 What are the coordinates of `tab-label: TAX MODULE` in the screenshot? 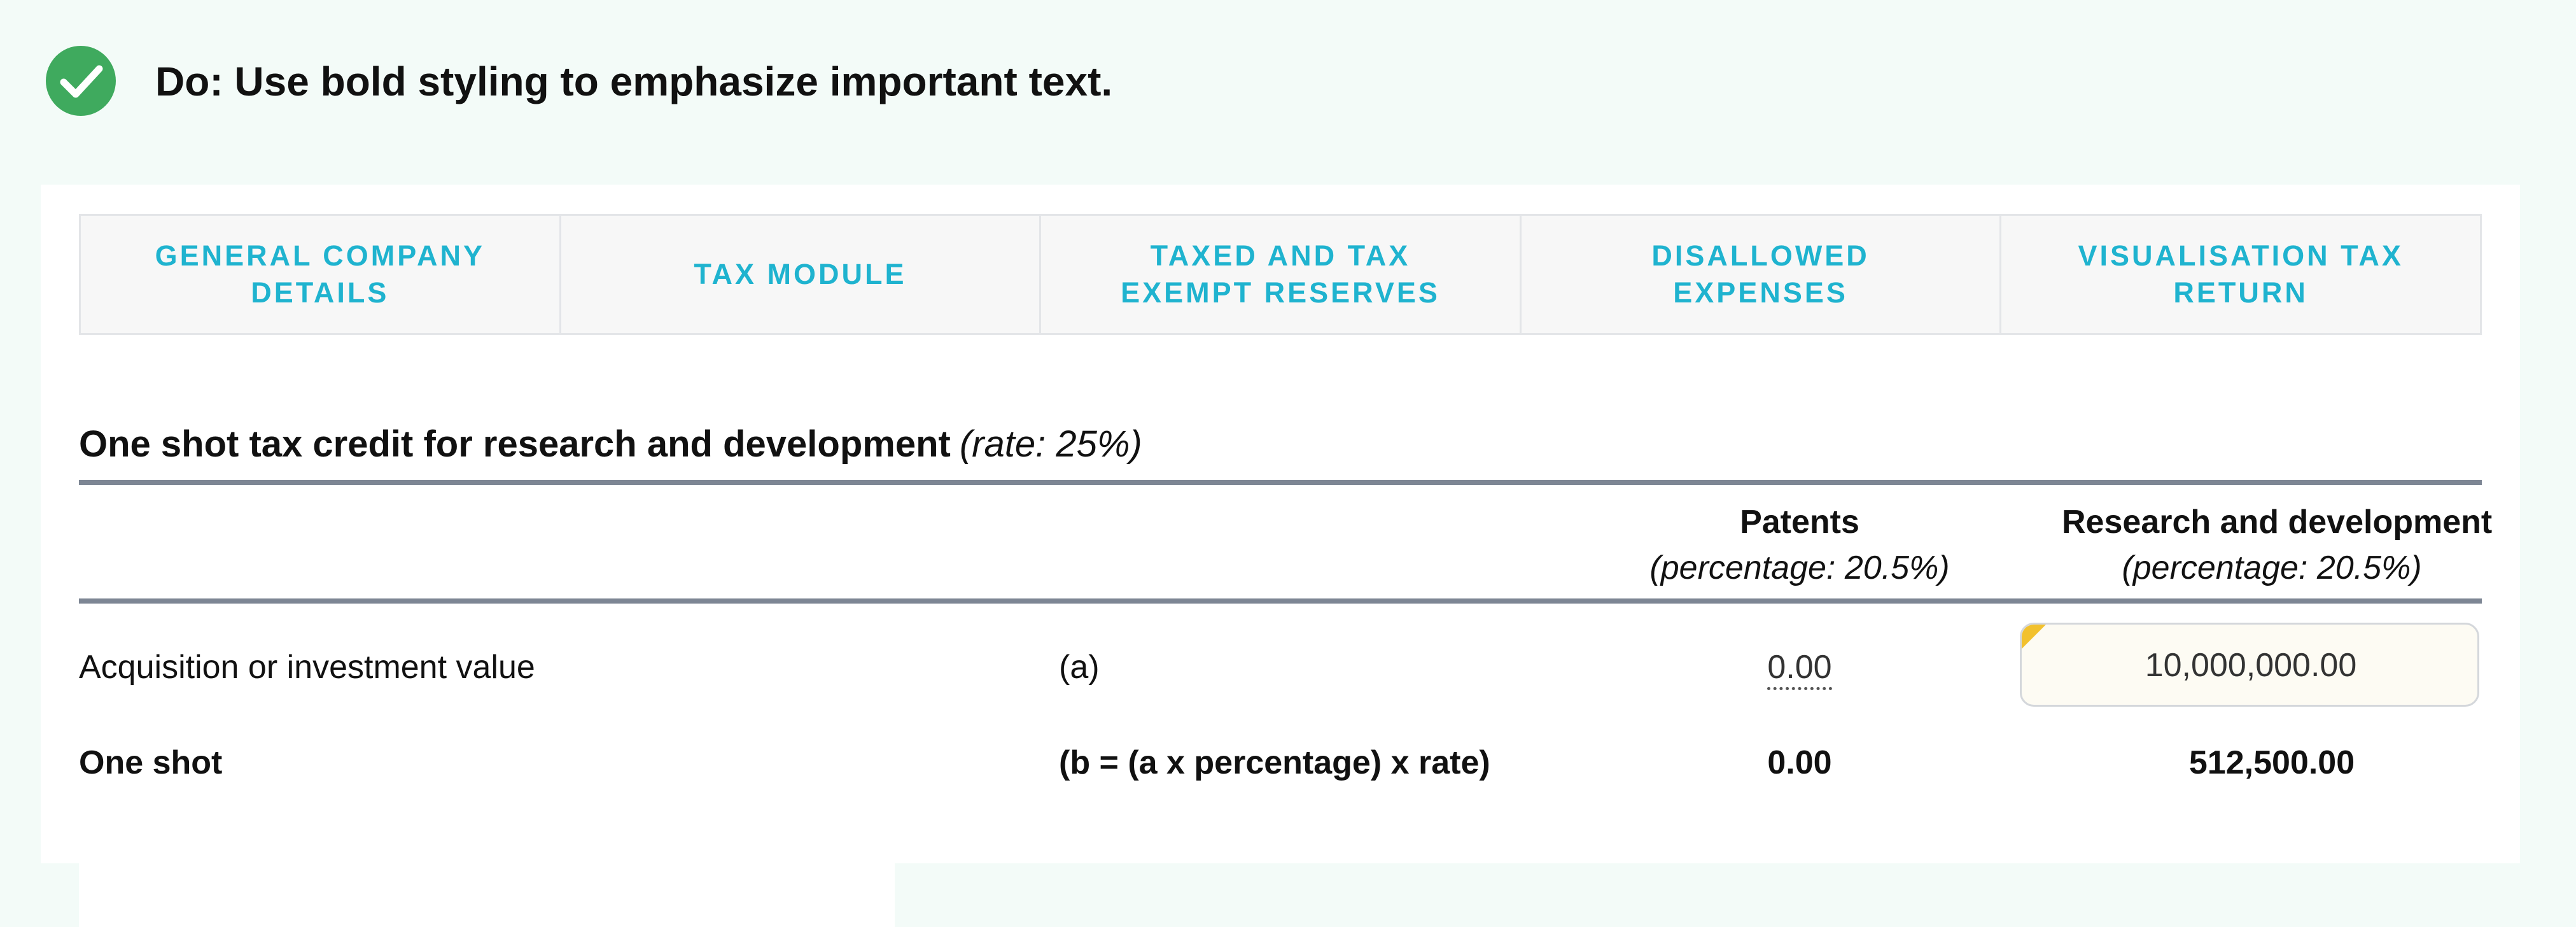 It's located at (800, 274).